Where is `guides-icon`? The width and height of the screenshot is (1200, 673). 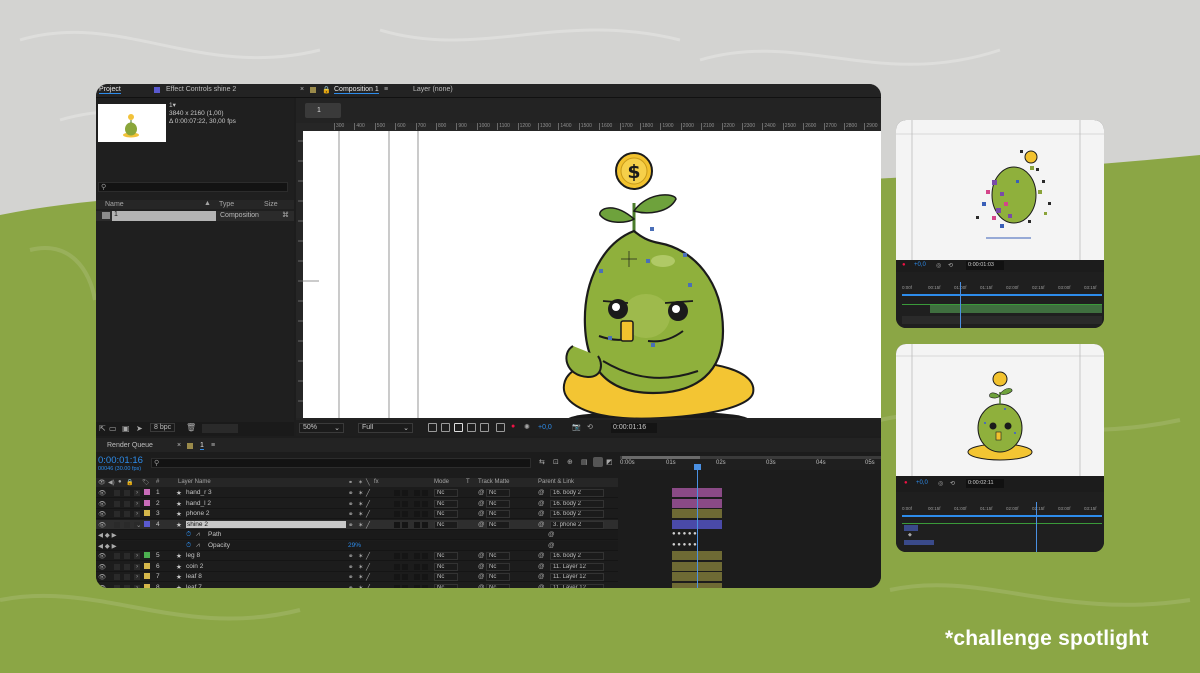 guides-icon is located at coordinates (484, 428).